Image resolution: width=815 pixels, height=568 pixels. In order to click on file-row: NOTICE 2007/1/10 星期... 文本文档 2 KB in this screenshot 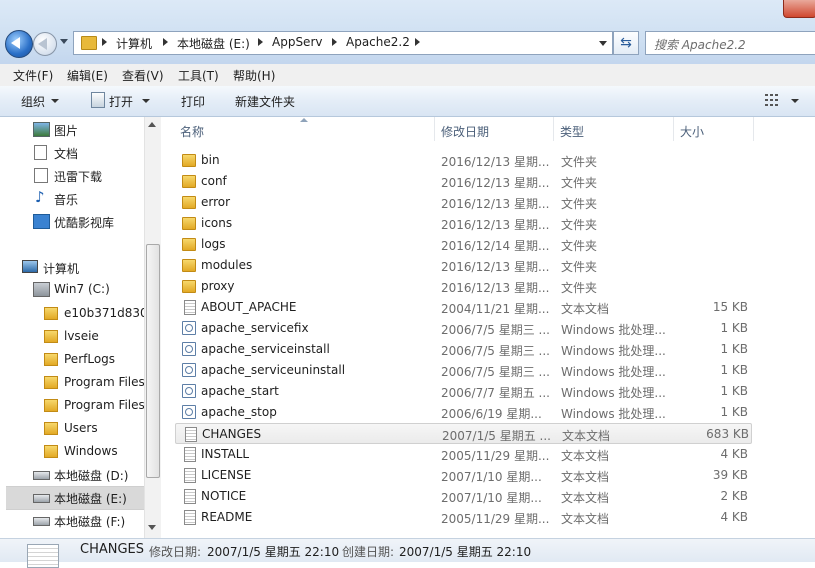, I will do `click(462, 496)`.